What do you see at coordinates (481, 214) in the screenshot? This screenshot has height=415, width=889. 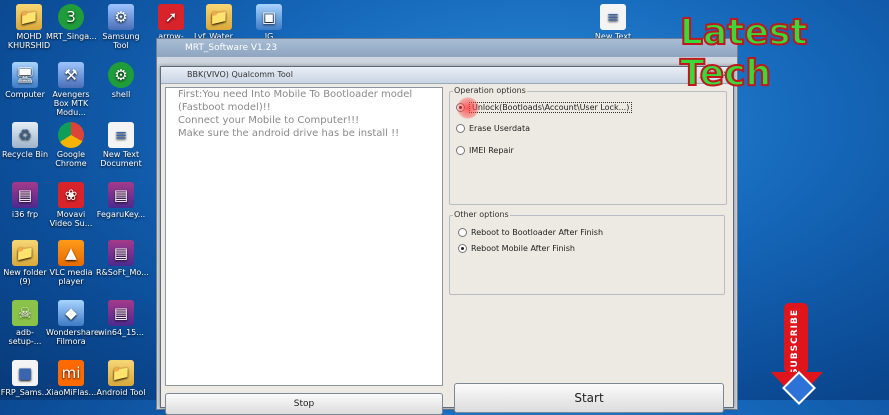 I see `other-options-legend: Other options` at bounding box center [481, 214].